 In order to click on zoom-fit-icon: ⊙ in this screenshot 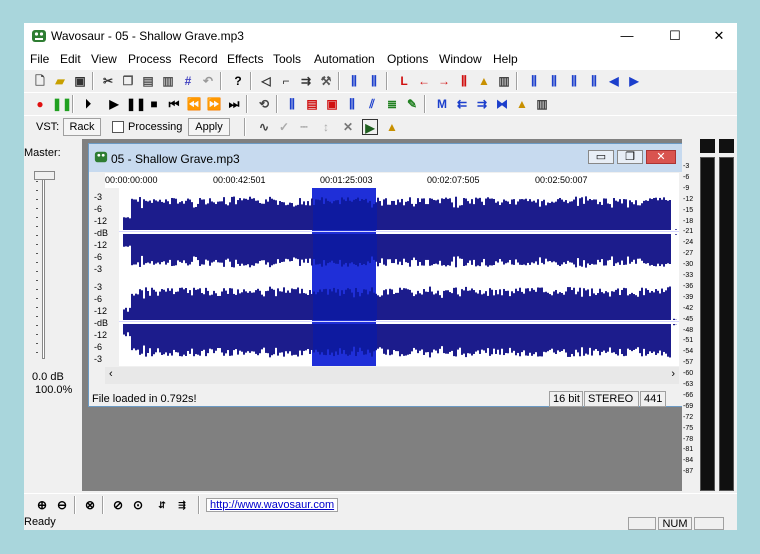, I will do `click(138, 505)`.